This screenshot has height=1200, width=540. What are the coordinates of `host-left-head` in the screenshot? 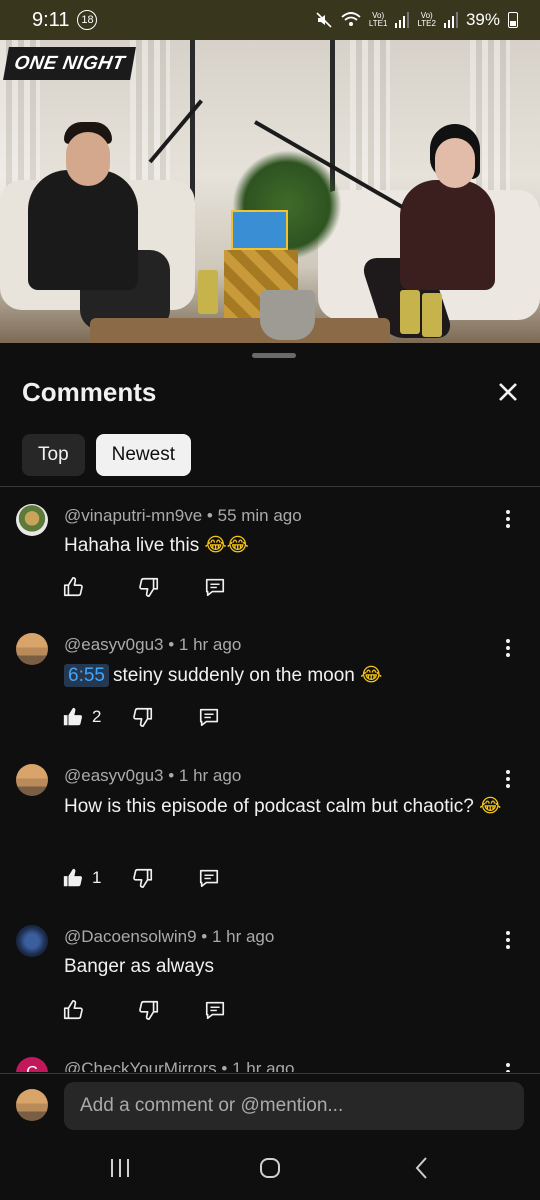 It's located at (88, 159).